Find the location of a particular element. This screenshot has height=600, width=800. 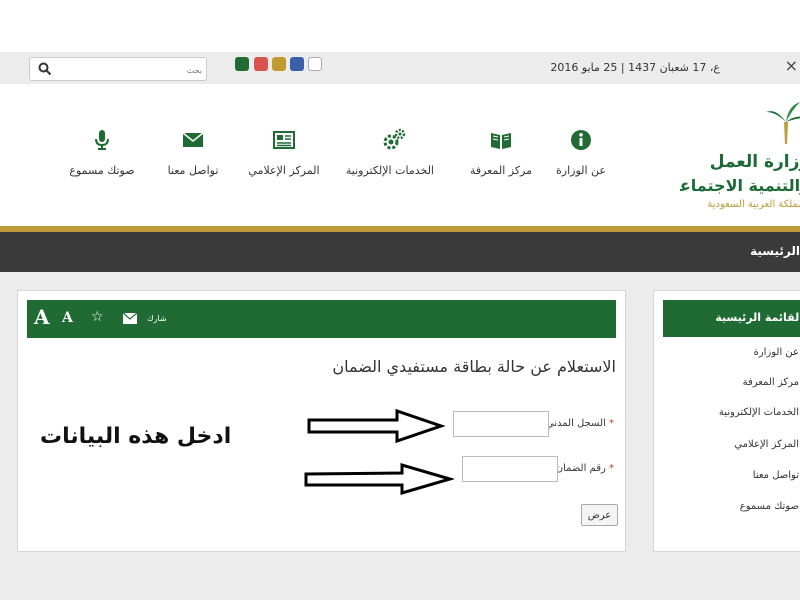

breadcrumb-home: الرئيسية is located at coordinates (775, 251).